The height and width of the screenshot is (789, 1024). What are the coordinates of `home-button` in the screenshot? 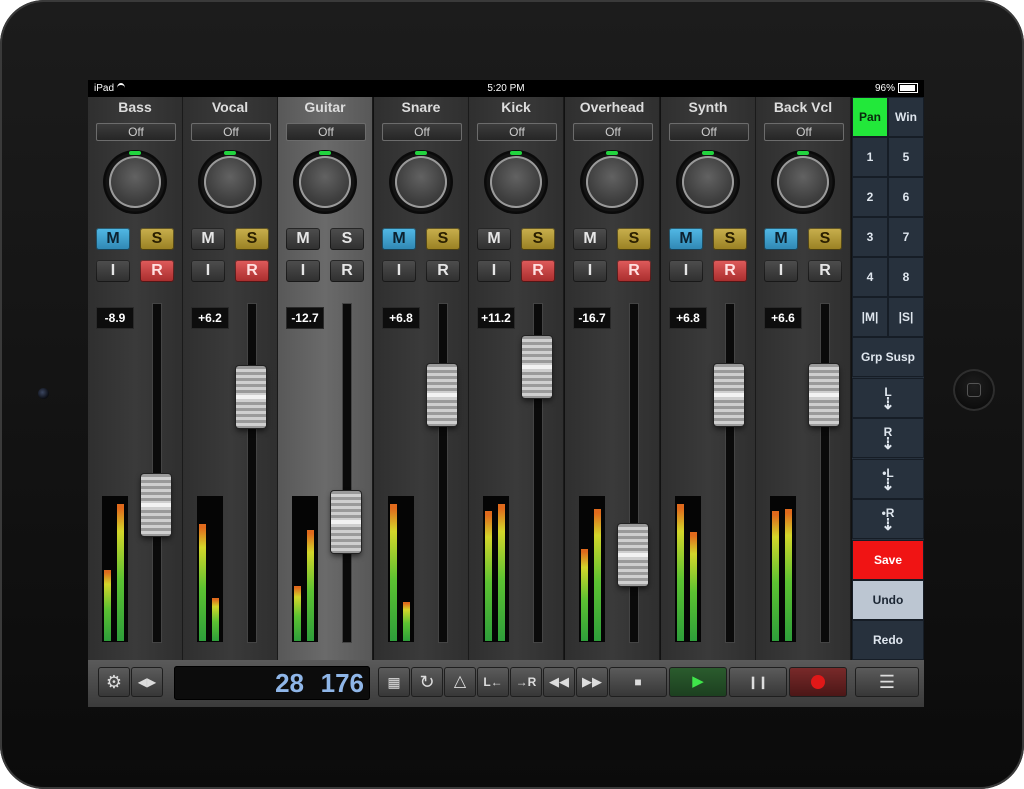 It's located at (974, 390).